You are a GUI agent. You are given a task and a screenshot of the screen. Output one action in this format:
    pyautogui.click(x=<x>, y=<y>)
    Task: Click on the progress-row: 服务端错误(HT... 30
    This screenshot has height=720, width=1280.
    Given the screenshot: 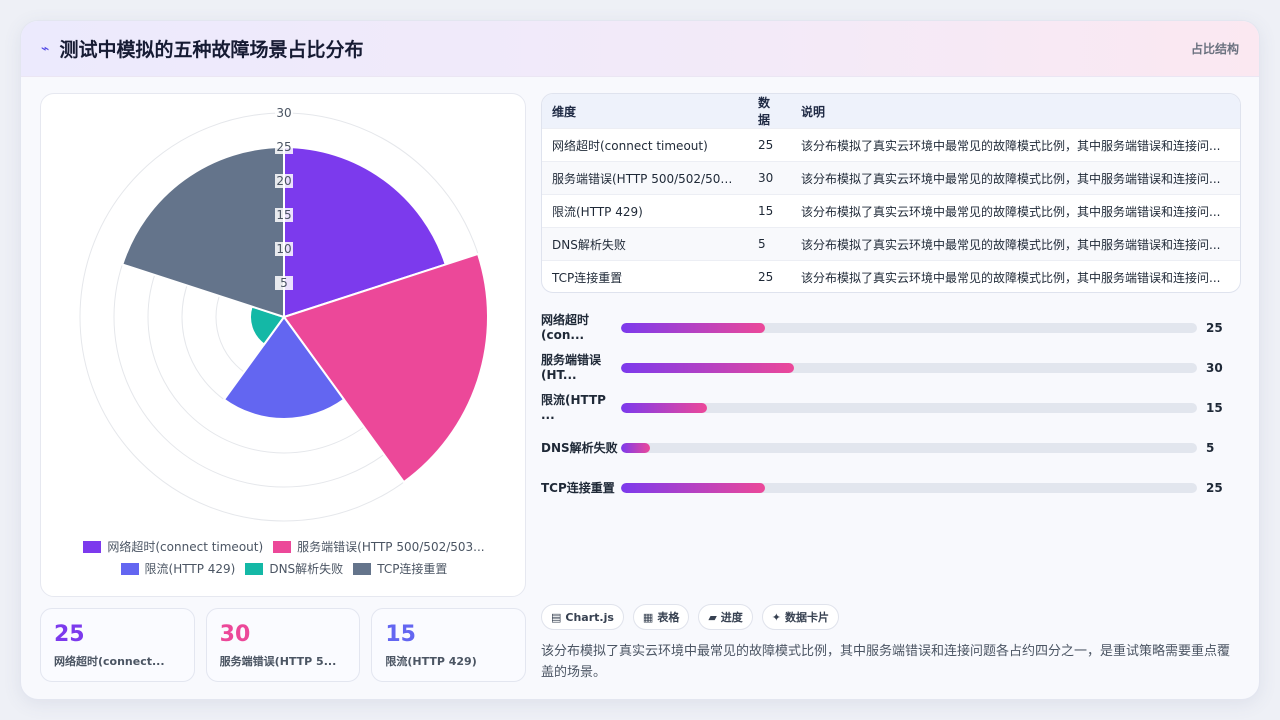 What is the action you would take?
    pyautogui.click(x=891, y=368)
    